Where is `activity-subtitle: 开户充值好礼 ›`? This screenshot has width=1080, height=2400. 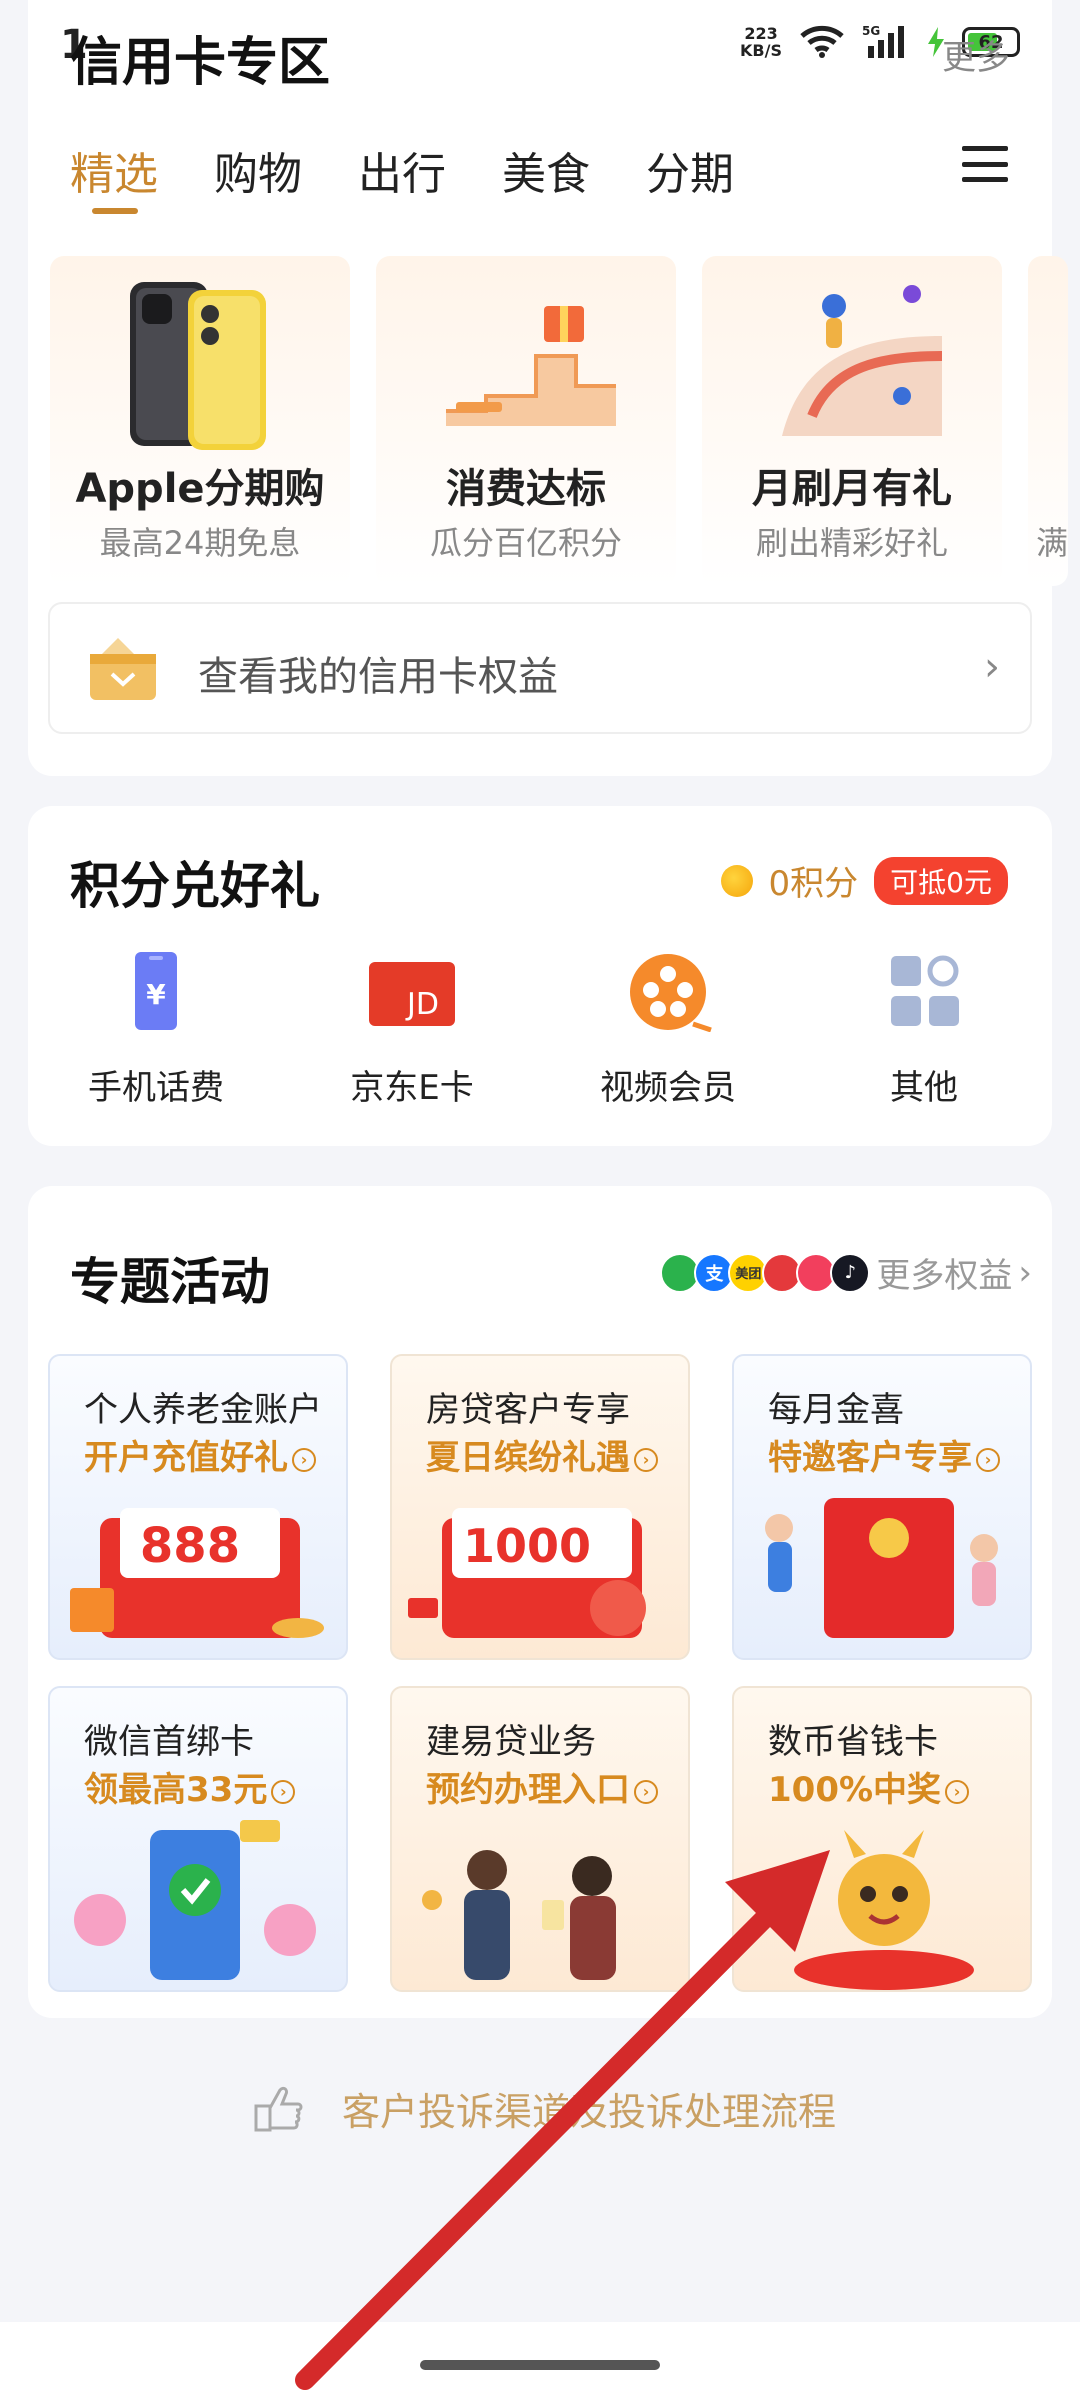
activity-subtitle: 开户充值好礼 › is located at coordinates (200, 1454).